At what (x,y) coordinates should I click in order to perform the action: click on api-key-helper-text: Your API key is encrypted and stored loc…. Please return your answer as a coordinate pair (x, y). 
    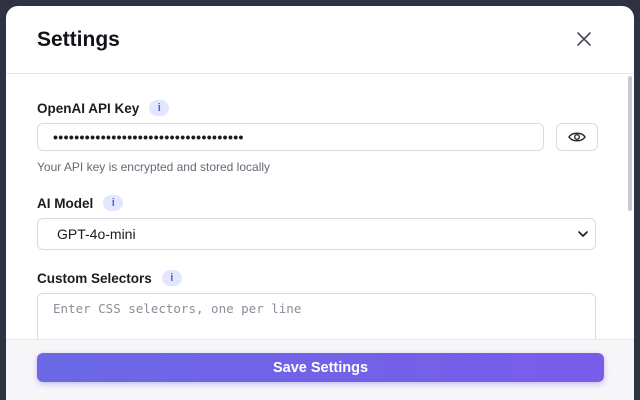
    Looking at the image, I should click on (154, 167).